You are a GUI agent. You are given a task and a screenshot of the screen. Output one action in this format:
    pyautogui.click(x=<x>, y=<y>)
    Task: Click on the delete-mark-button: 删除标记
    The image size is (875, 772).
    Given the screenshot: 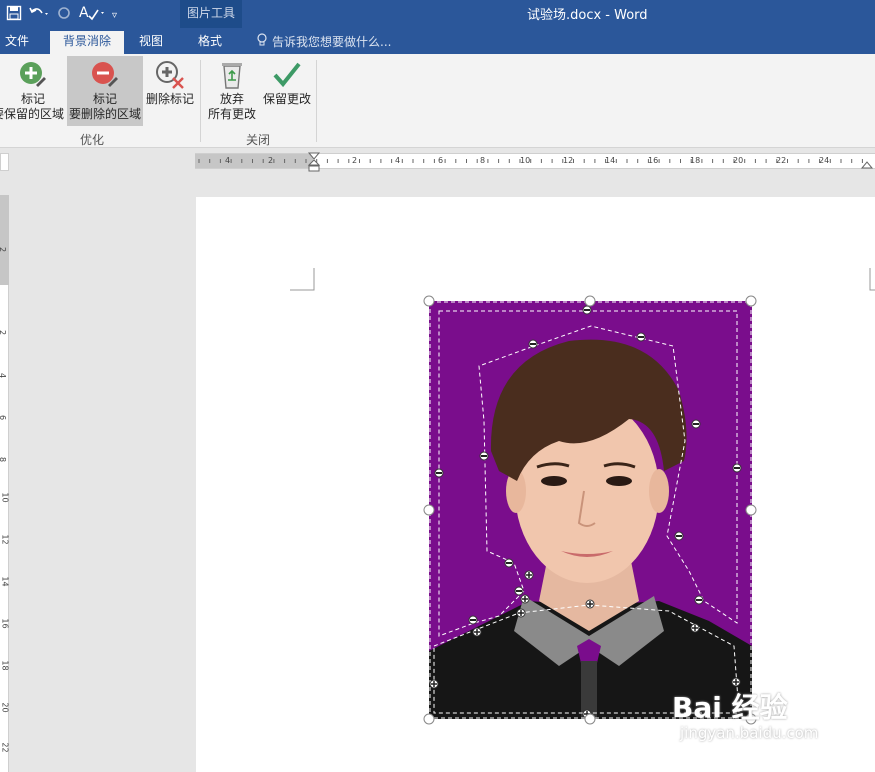 What is the action you would take?
    pyautogui.click(x=170, y=90)
    